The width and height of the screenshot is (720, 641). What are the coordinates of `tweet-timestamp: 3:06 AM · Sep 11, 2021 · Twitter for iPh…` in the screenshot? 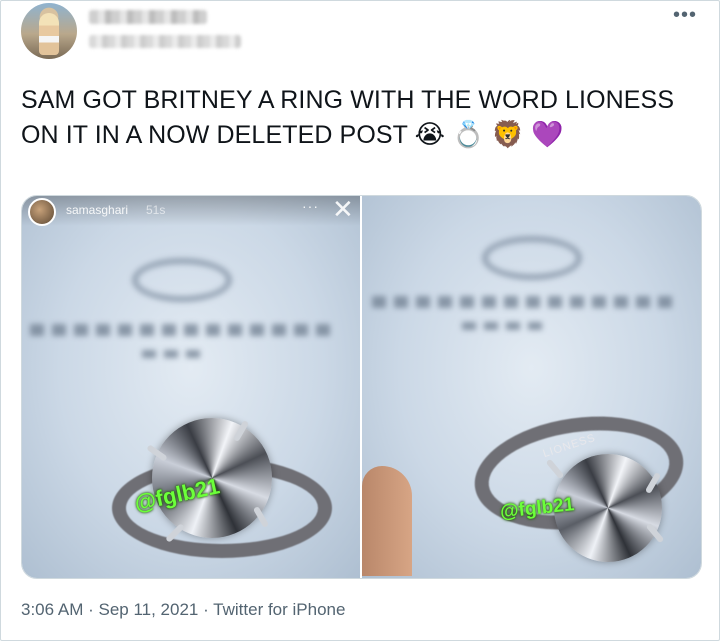 It's located at (183, 610).